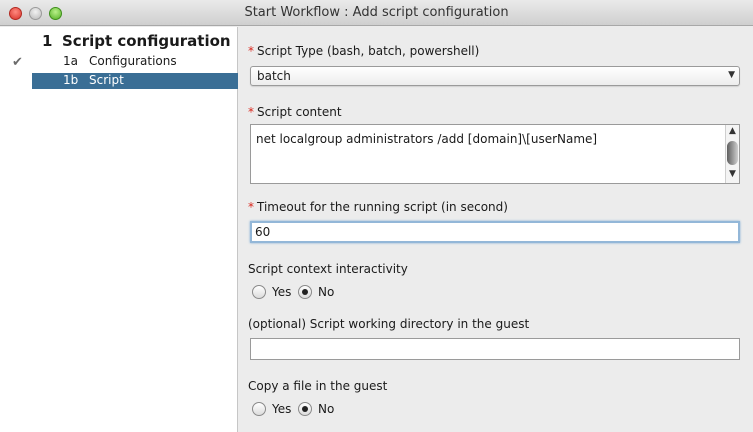 This screenshot has height=432, width=753. What do you see at coordinates (305, 409) in the screenshot?
I see `copy-file-no-radio` at bounding box center [305, 409].